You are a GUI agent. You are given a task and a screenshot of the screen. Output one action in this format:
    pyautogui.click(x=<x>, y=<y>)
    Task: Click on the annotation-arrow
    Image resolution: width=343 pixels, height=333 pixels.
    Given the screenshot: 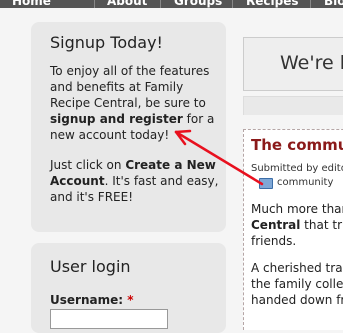 What is the action you would take?
    pyautogui.click(x=219, y=157)
    